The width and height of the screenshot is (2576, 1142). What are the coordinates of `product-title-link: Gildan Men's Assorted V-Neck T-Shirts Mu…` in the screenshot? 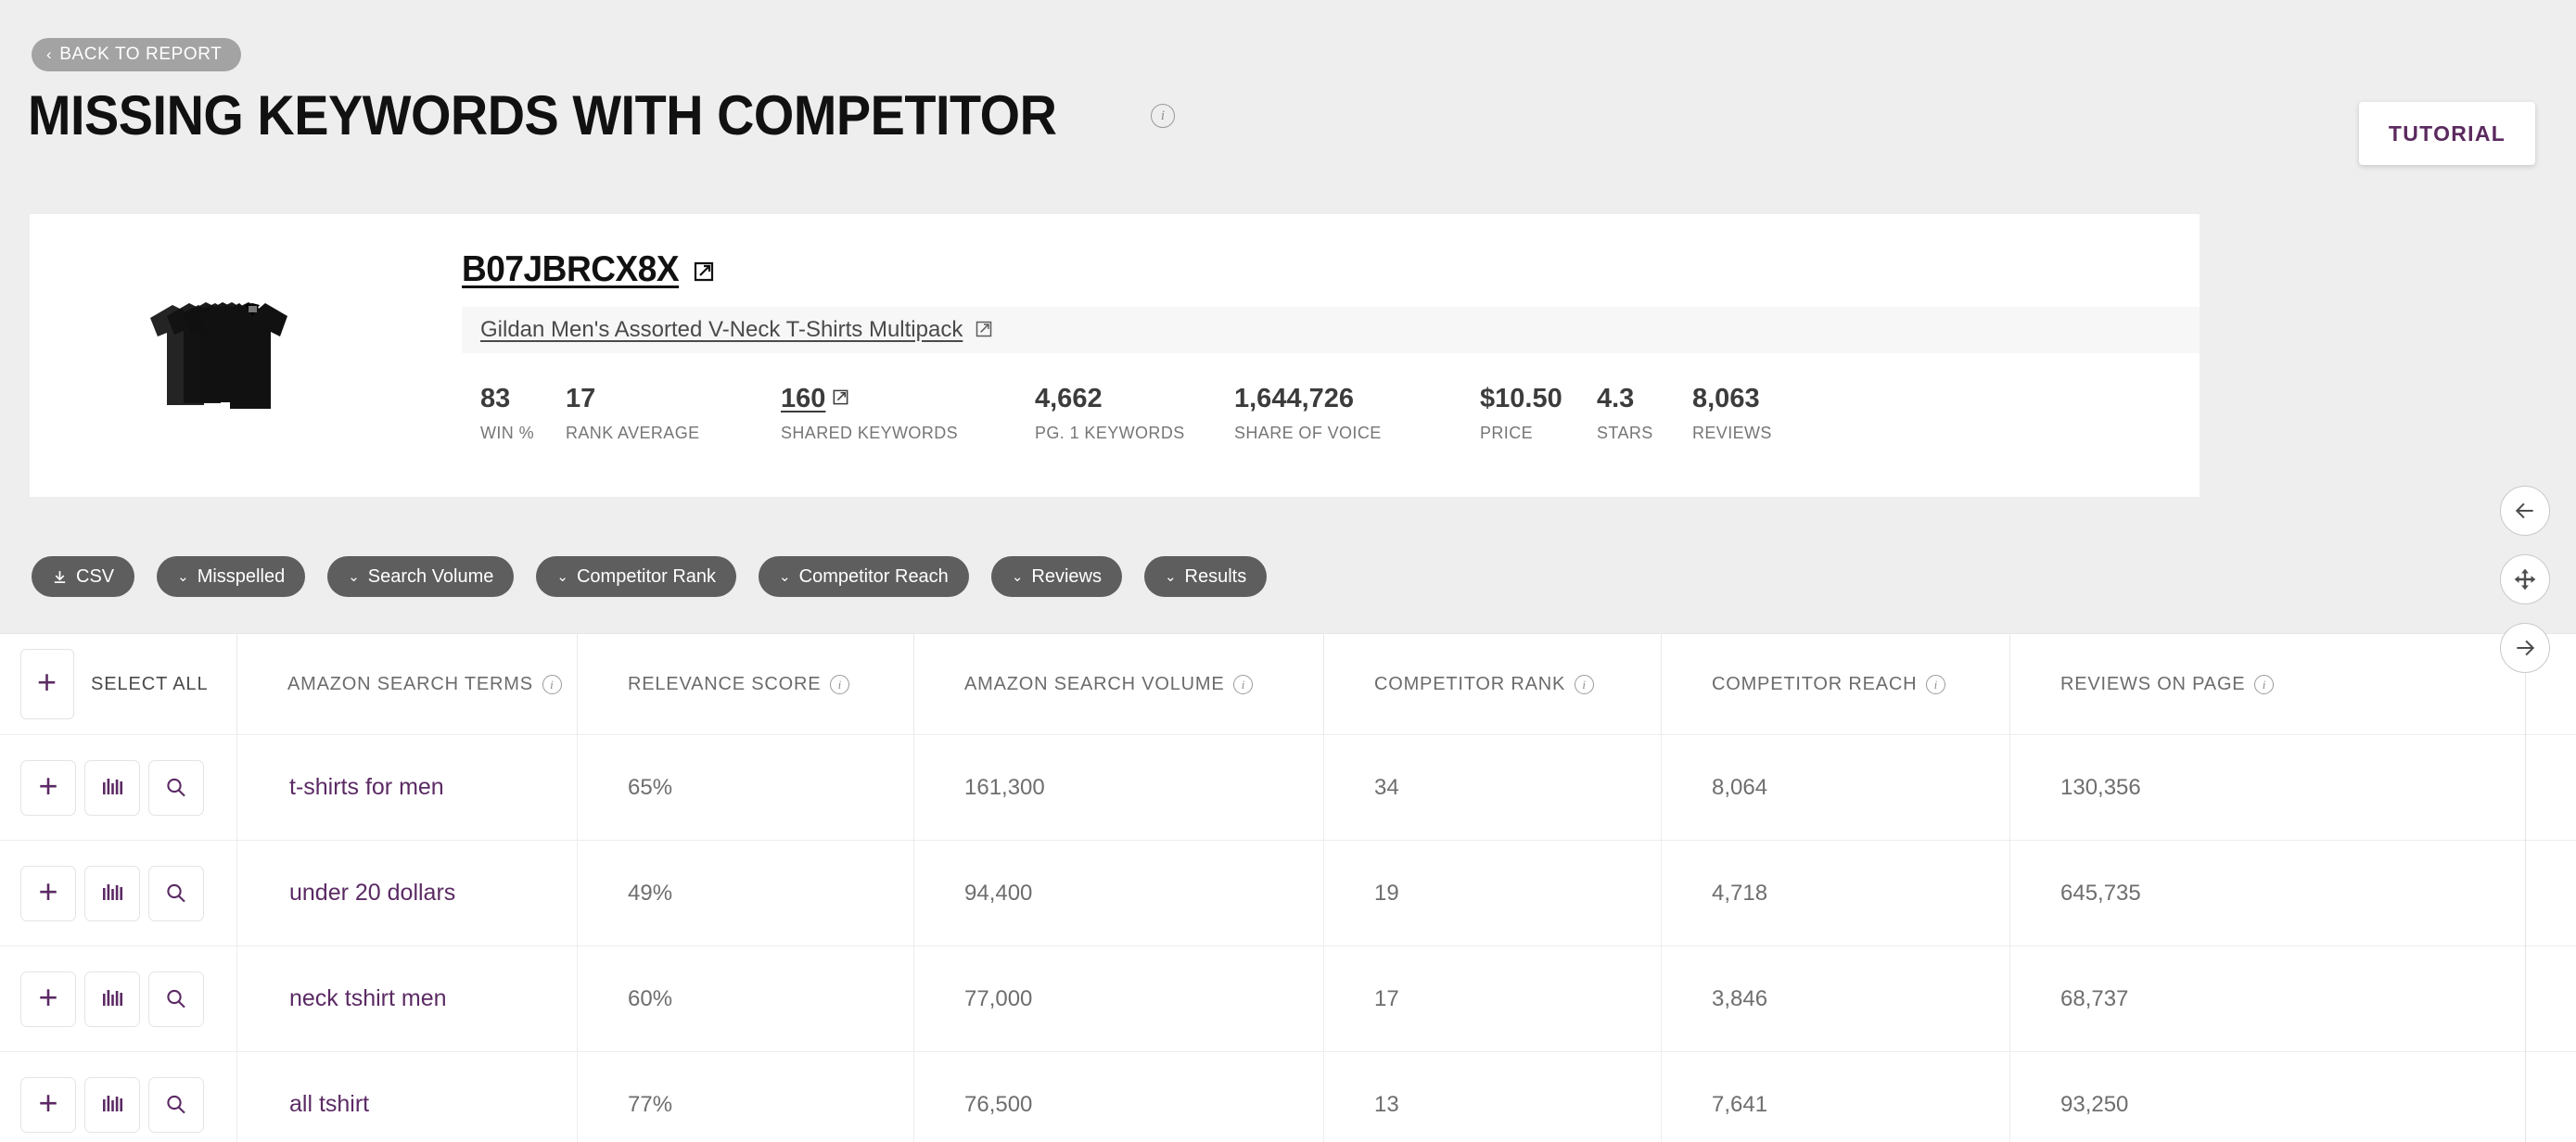 It's located at (722, 330).